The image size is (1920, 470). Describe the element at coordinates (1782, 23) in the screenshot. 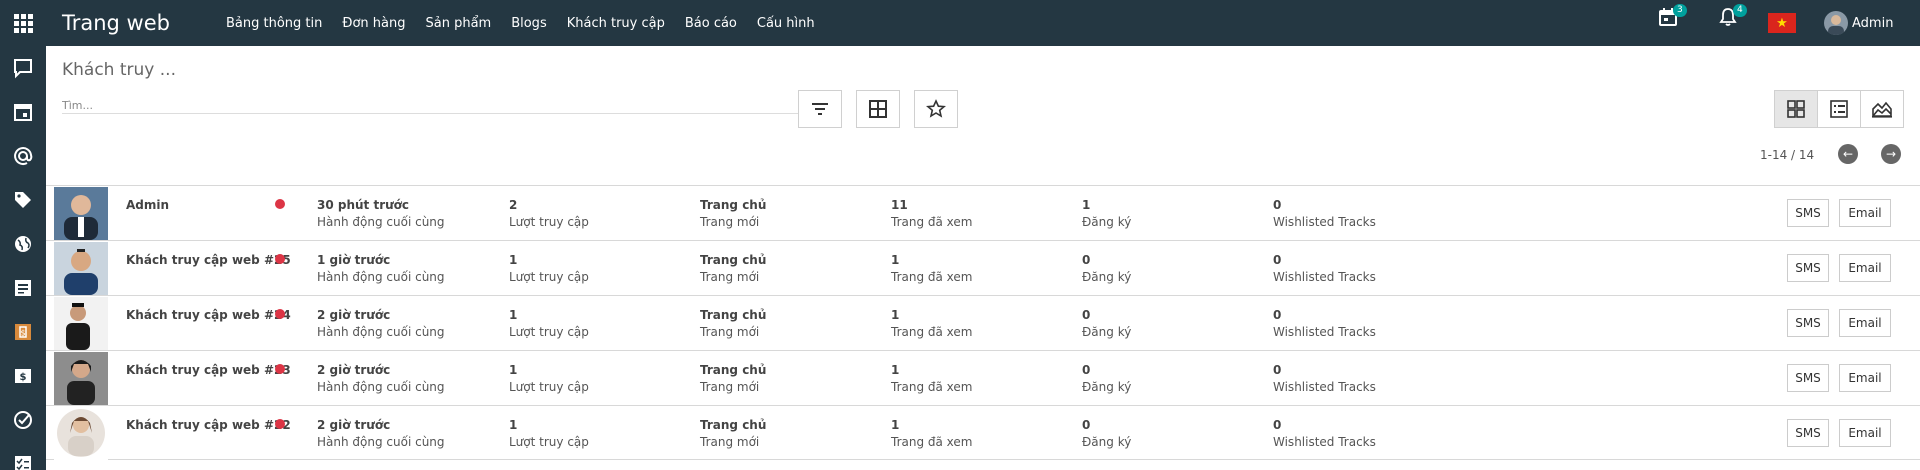

I see `vietnam-flag-icon: ★` at that location.